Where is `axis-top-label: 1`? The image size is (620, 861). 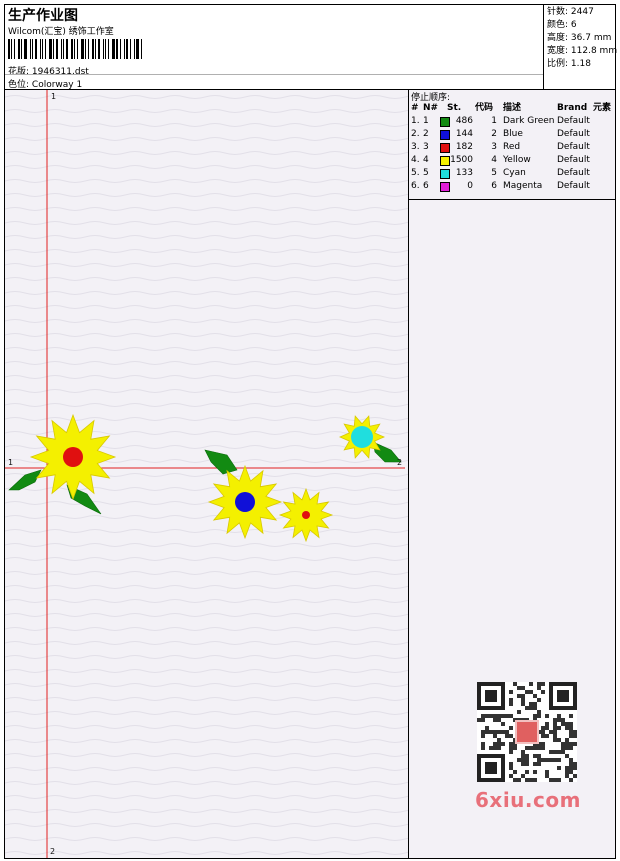 axis-top-label: 1 is located at coordinates (54, 96).